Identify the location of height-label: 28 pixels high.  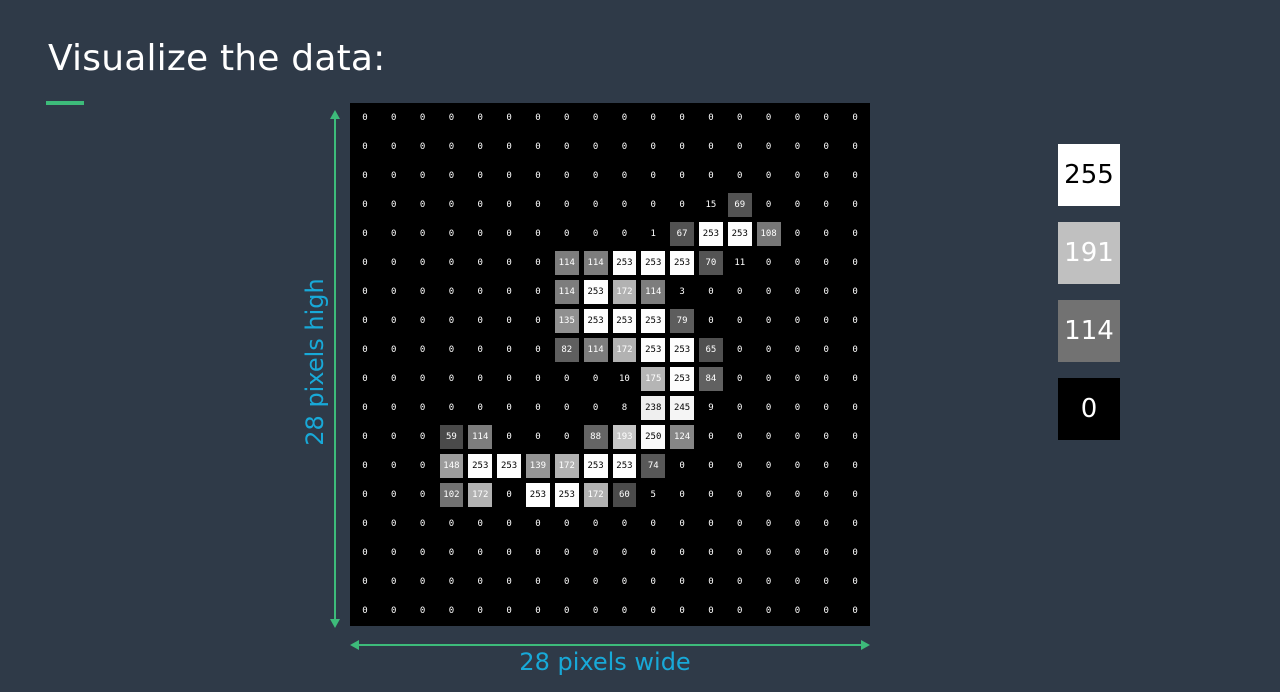
(315, 362).